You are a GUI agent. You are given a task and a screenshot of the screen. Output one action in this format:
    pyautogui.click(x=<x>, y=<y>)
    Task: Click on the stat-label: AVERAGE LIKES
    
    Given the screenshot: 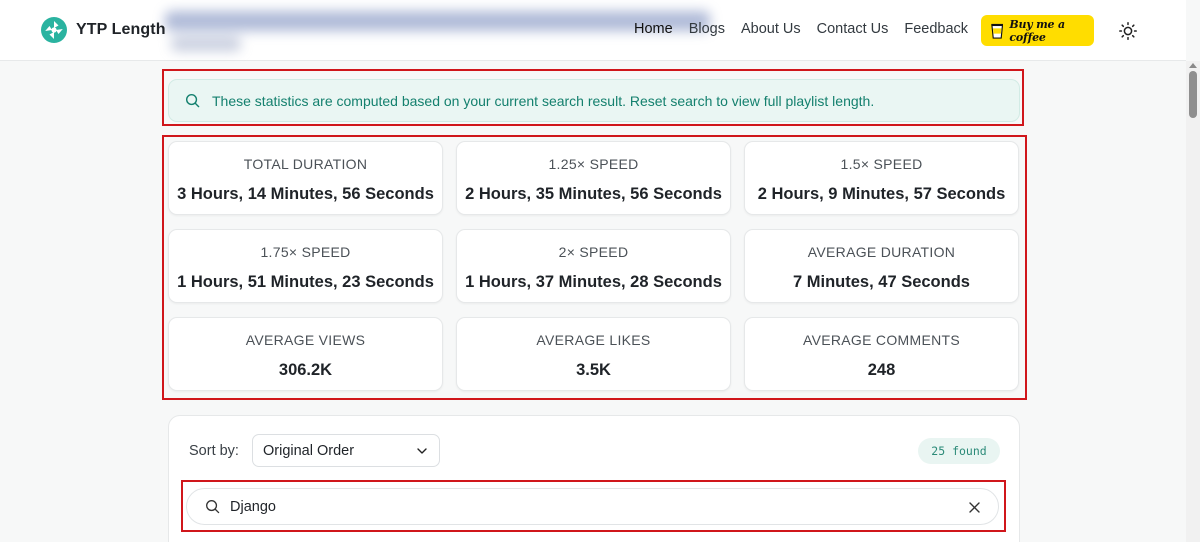 What is the action you would take?
    pyautogui.click(x=593, y=340)
    